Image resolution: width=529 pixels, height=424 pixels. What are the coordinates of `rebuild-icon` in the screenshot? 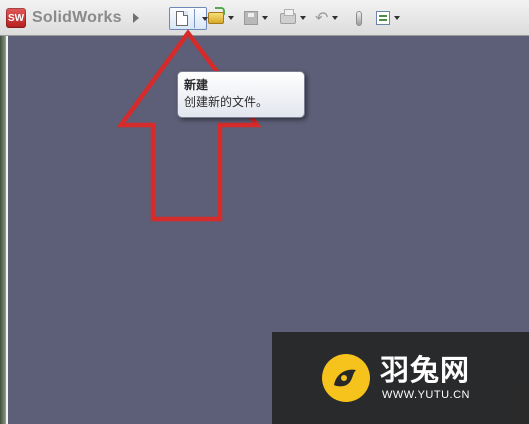 It's located at (359, 18).